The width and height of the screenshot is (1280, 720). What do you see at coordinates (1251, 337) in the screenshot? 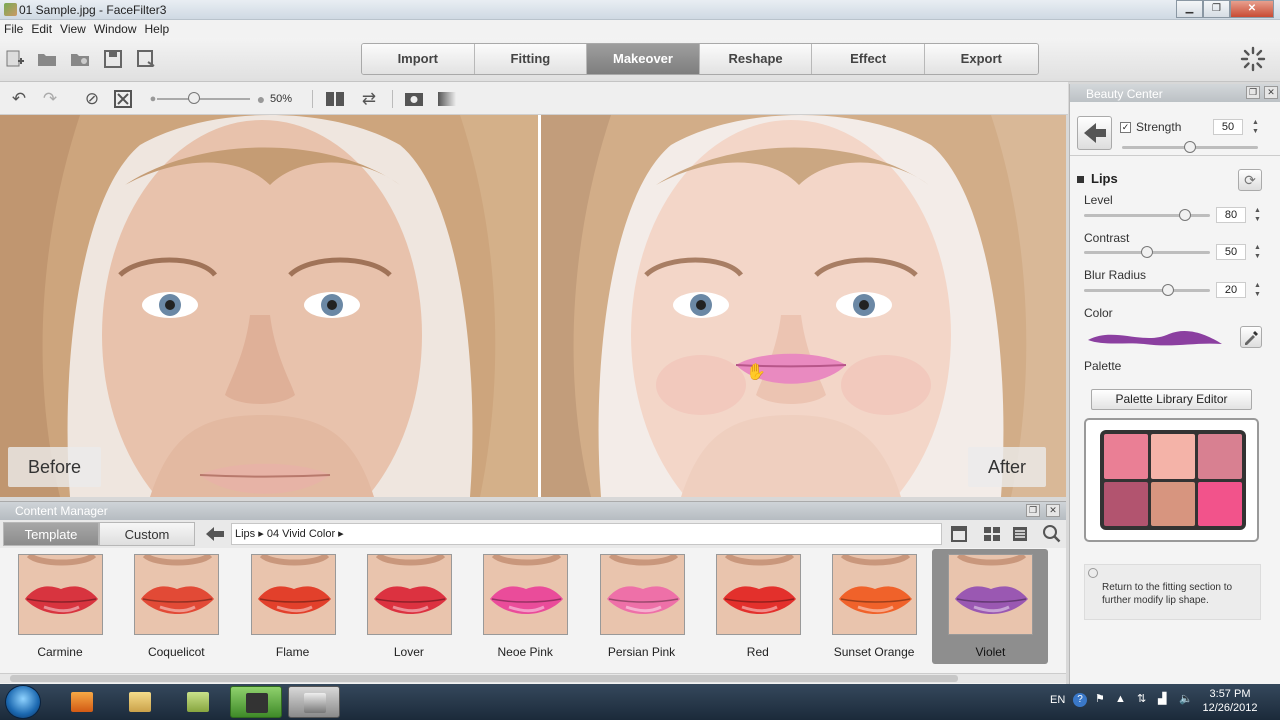
I see `eyedropper-icon` at bounding box center [1251, 337].